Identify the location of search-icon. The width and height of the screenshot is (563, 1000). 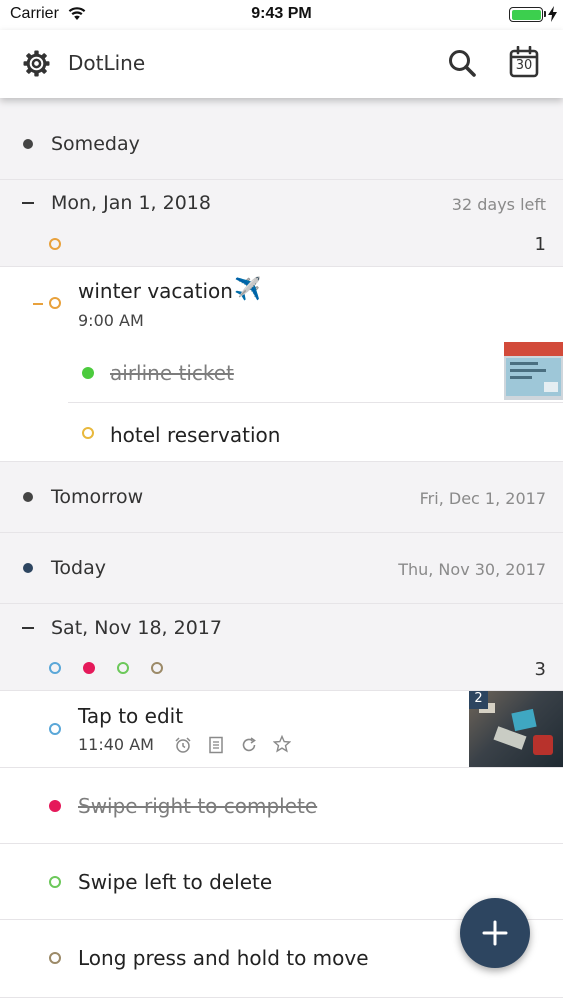
(462, 63).